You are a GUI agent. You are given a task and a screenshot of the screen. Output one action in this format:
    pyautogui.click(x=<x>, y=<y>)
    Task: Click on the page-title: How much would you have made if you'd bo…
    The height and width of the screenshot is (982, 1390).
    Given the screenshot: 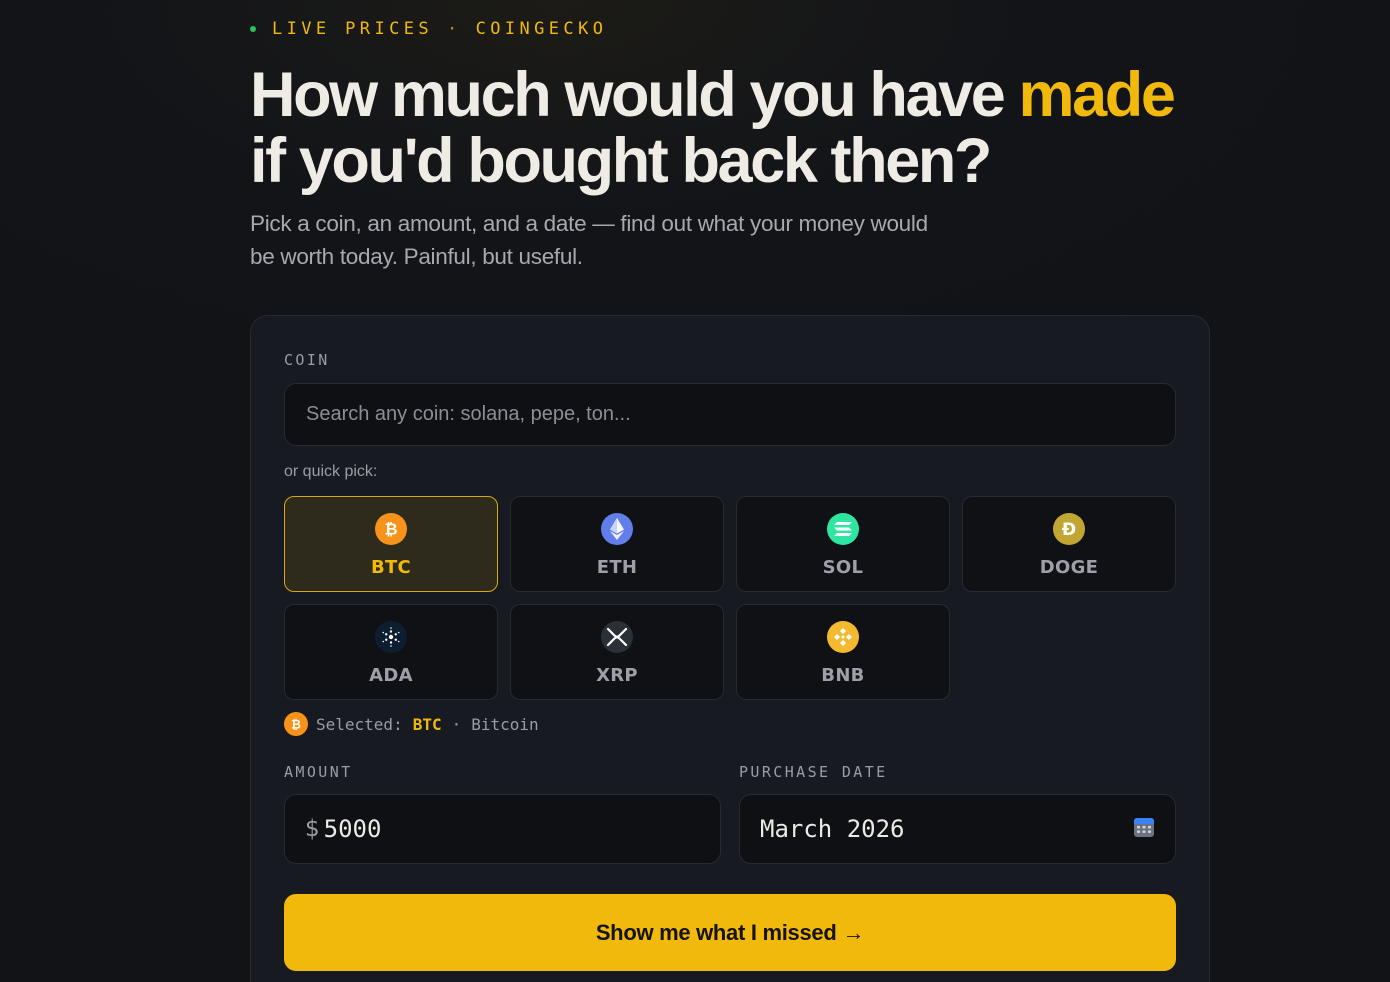 What is the action you would take?
    pyautogui.click(x=730, y=128)
    